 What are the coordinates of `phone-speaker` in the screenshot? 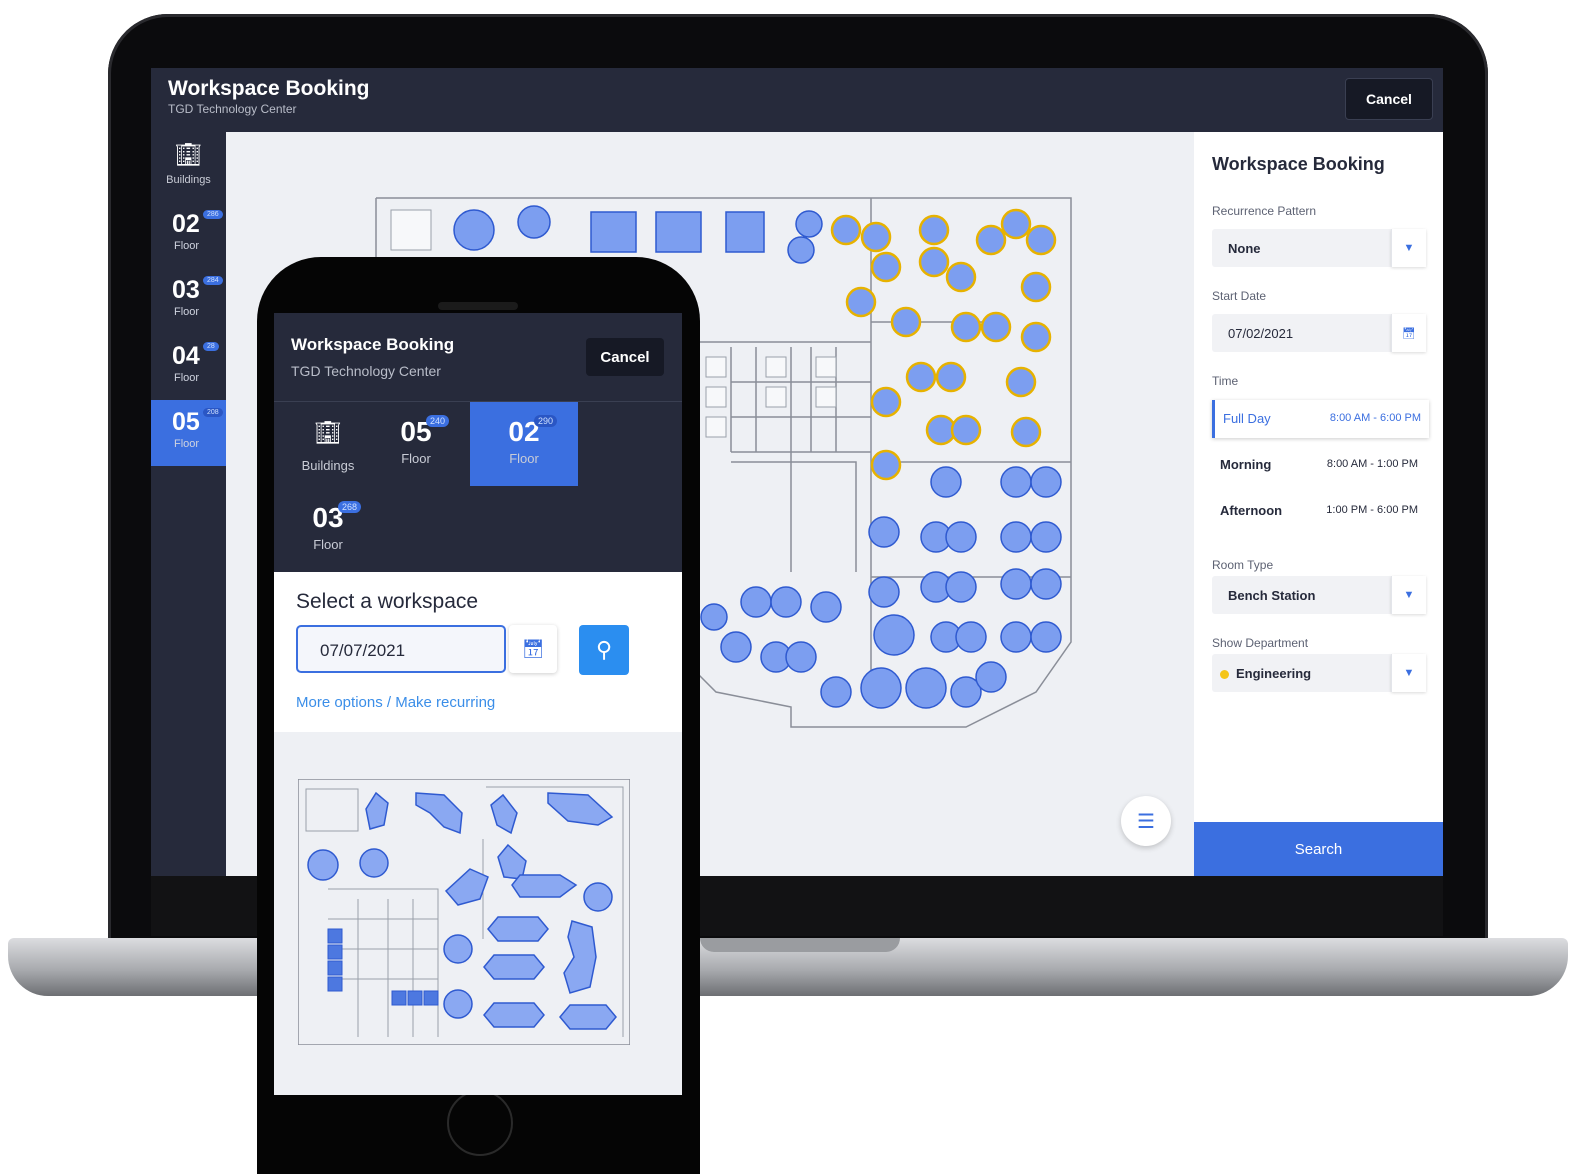 It's located at (478, 306).